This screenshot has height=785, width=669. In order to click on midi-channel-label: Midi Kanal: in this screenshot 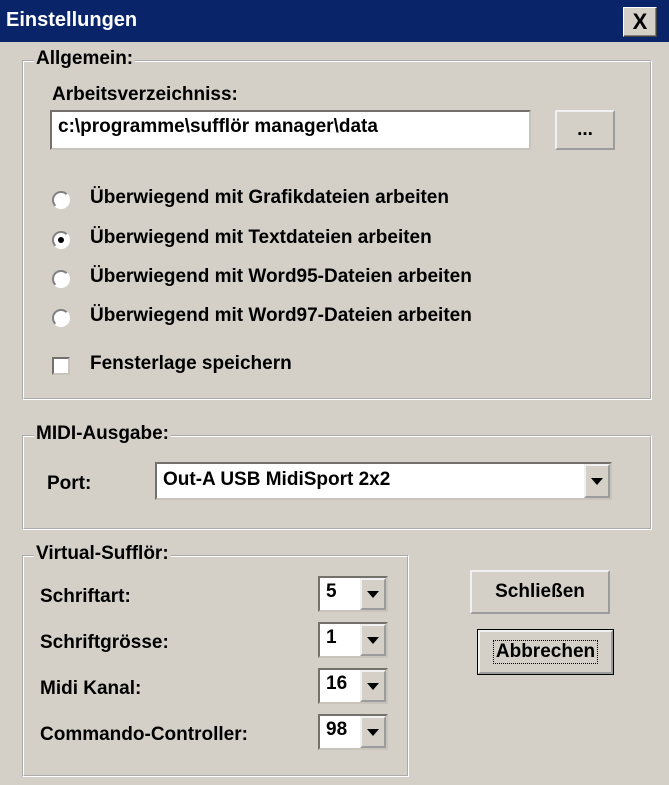, I will do `click(91, 688)`.